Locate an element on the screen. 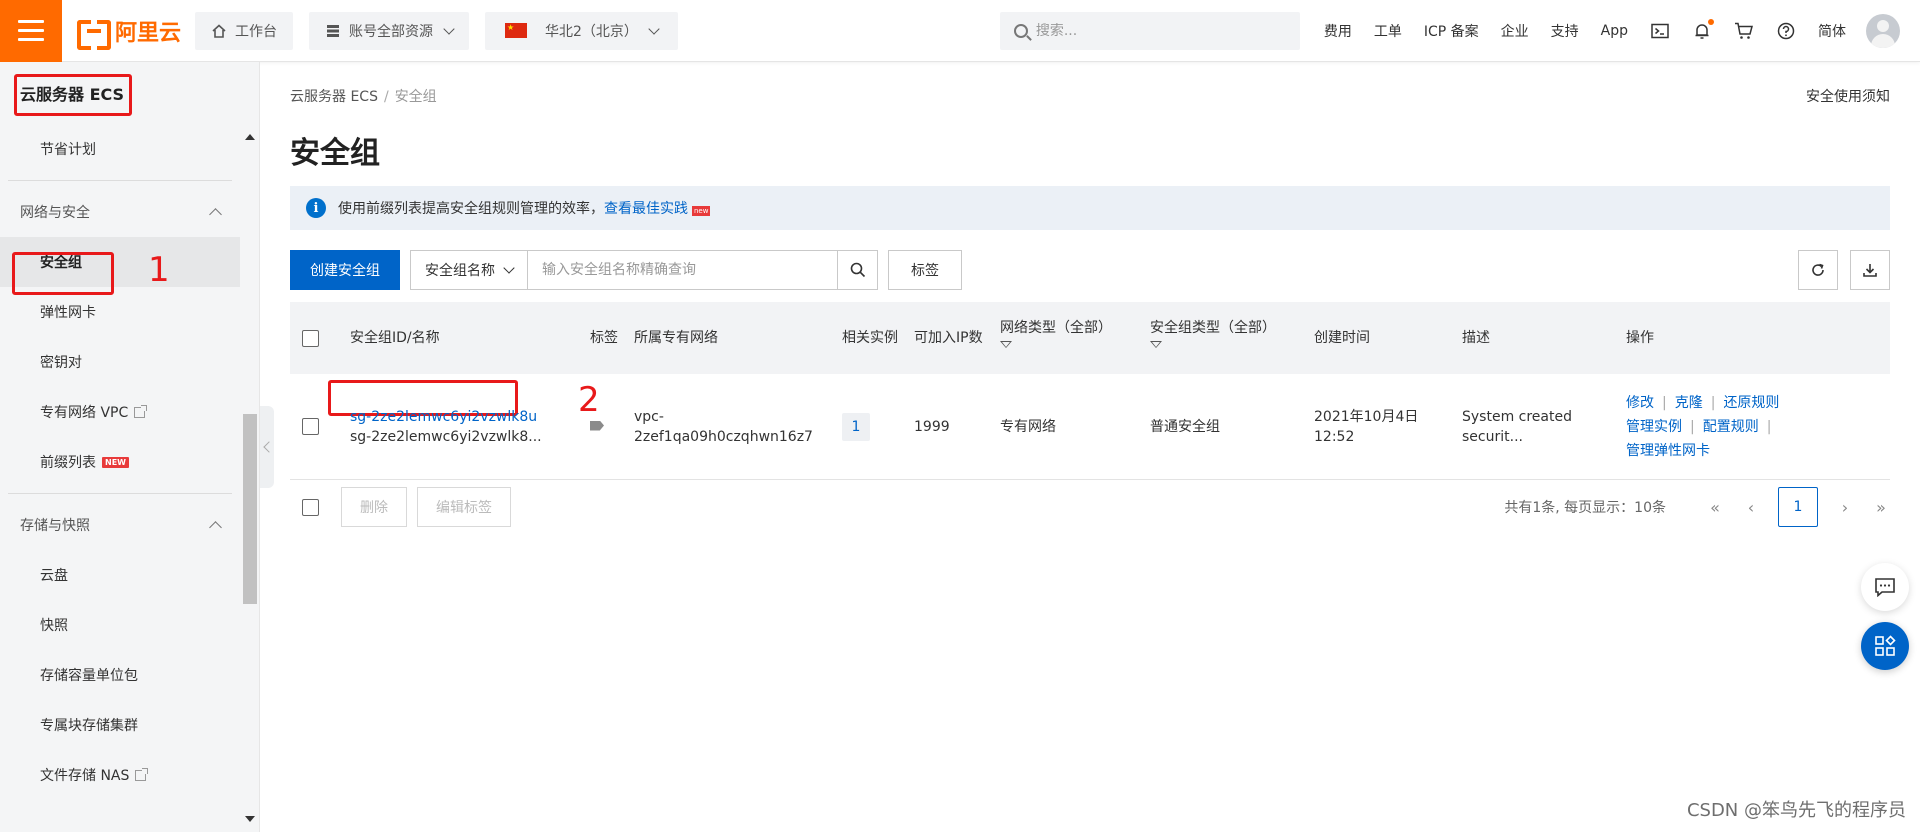 The image size is (1920, 832). select-all-checkbox is located at coordinates (310, 338).